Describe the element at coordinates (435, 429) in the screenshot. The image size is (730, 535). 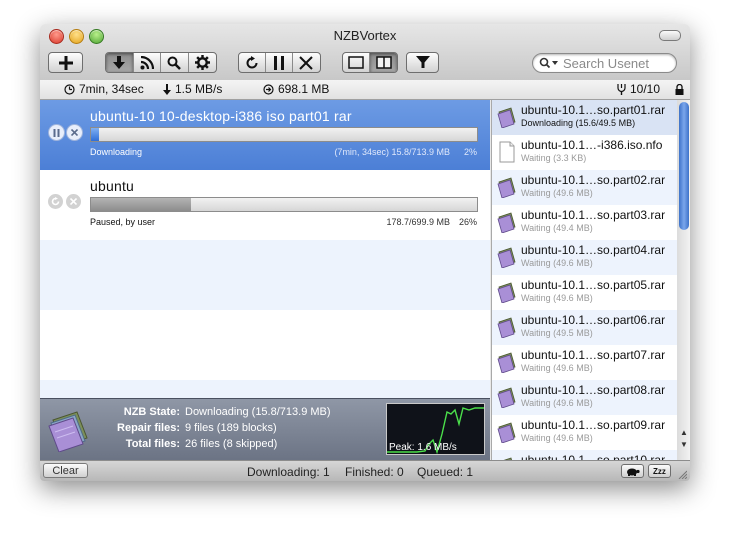
I see `speed-graph: Peak: 1.6 MB/s` at that location.